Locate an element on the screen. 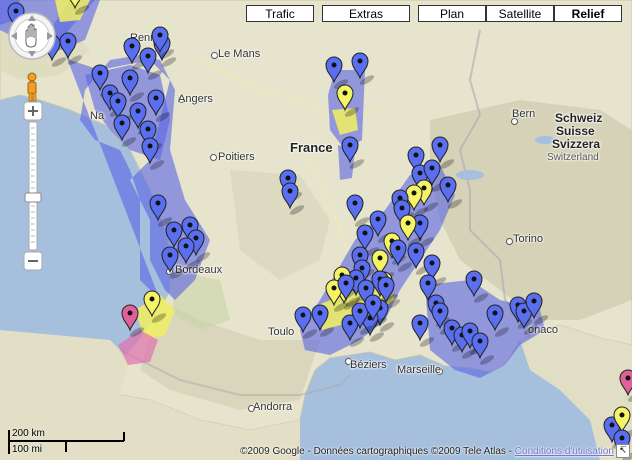 The height and width of the screenshot is (460, 632). map-type-plan-button: Plan is located at coordinates (452, 13).